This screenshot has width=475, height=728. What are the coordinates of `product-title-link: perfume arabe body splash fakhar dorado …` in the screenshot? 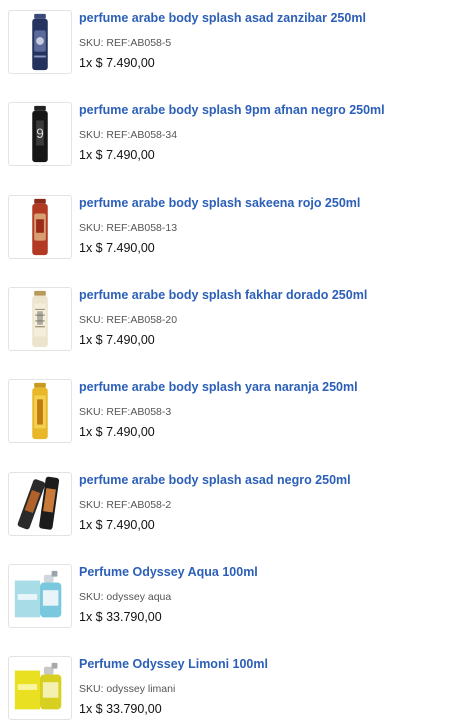 It's located at (223, 295).